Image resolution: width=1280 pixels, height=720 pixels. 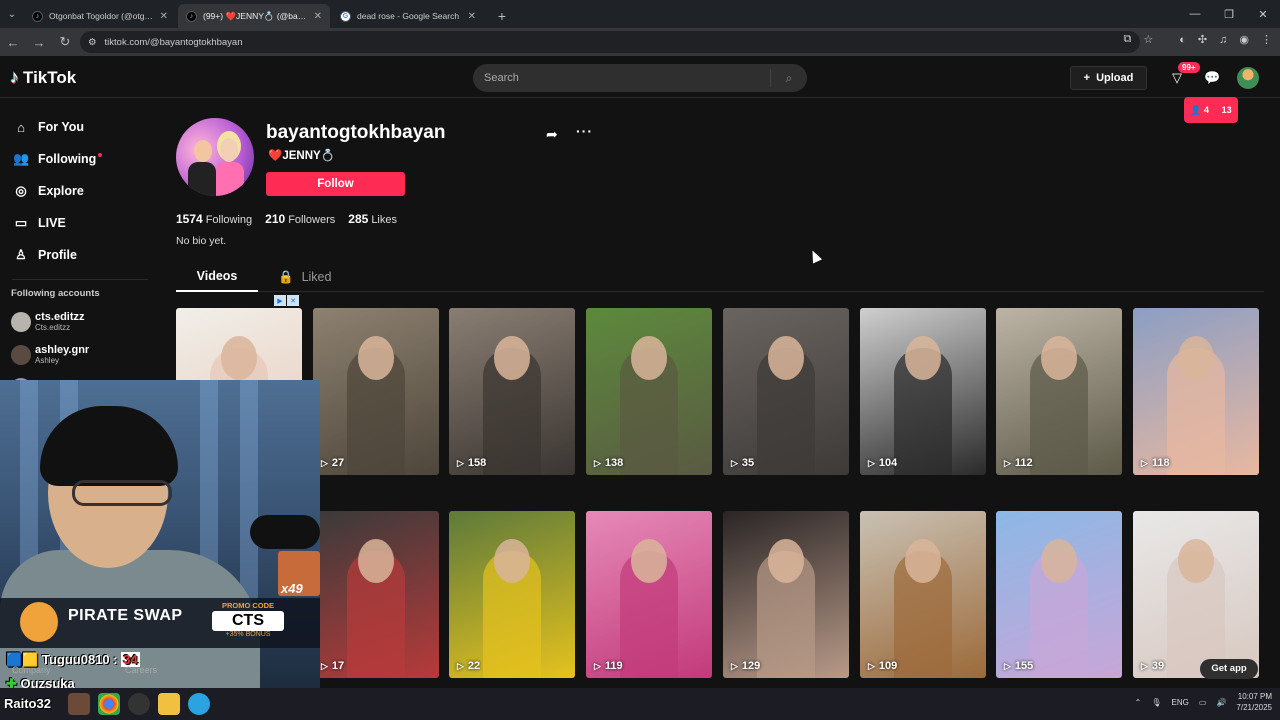 I want to click on other-notif-count: 13, so click(x=1226, y=110).